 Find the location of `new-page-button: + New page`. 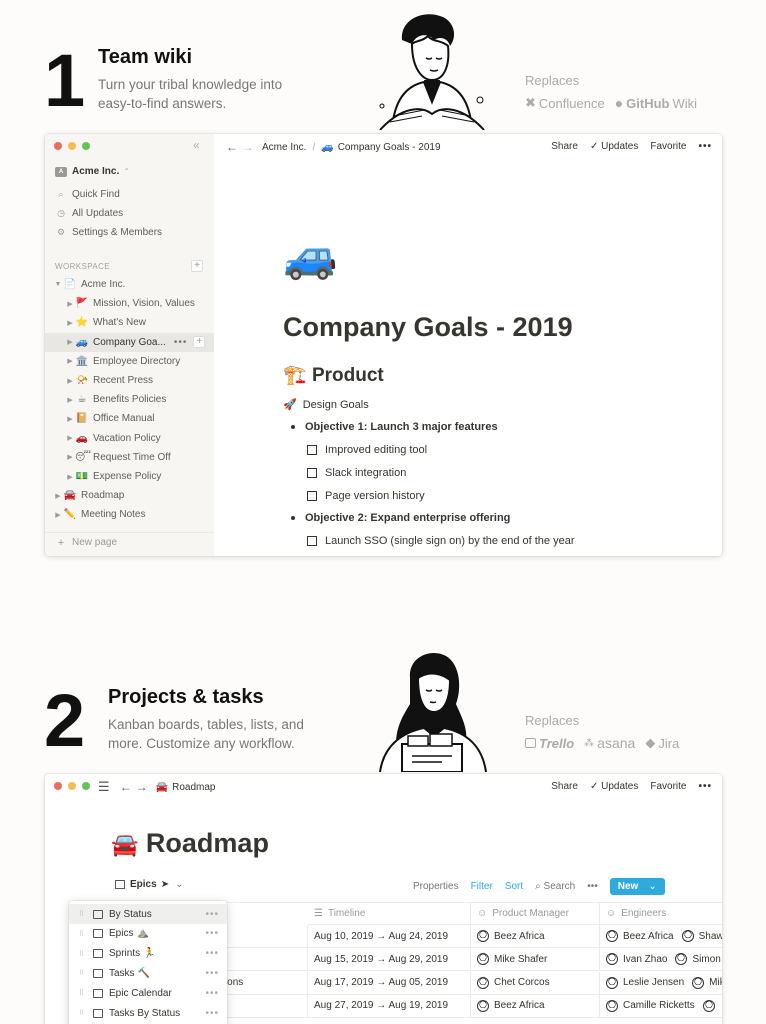

new-page-button: + New page is located at coordinates (129, 542).